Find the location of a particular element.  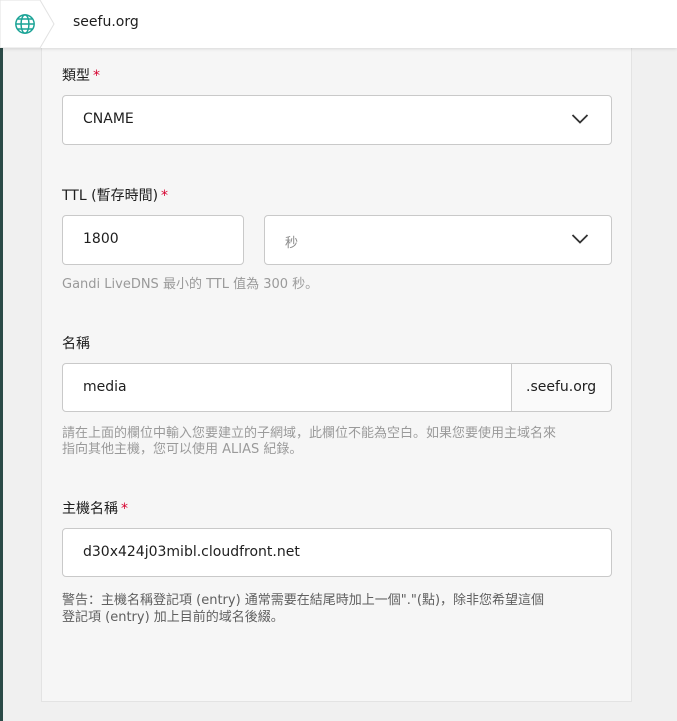

ttl-label: TTL (暫存時間) * is located at coordinates (115, 195).